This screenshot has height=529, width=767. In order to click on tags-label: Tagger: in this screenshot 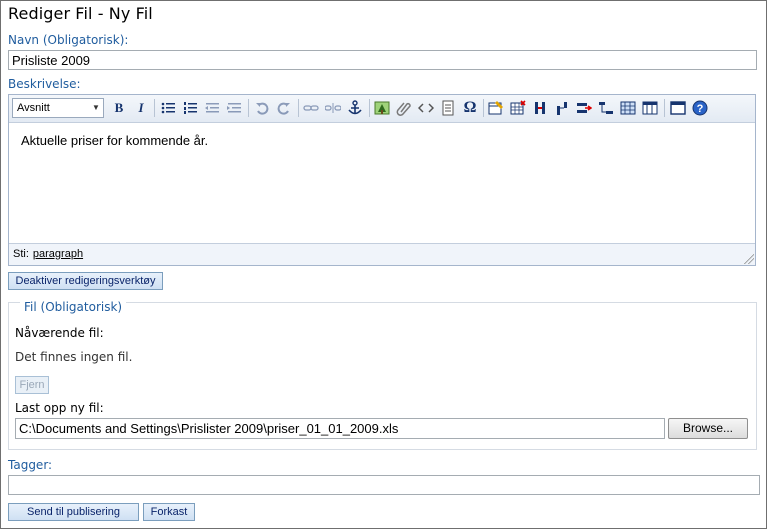, I will do `click(30, 465)`.